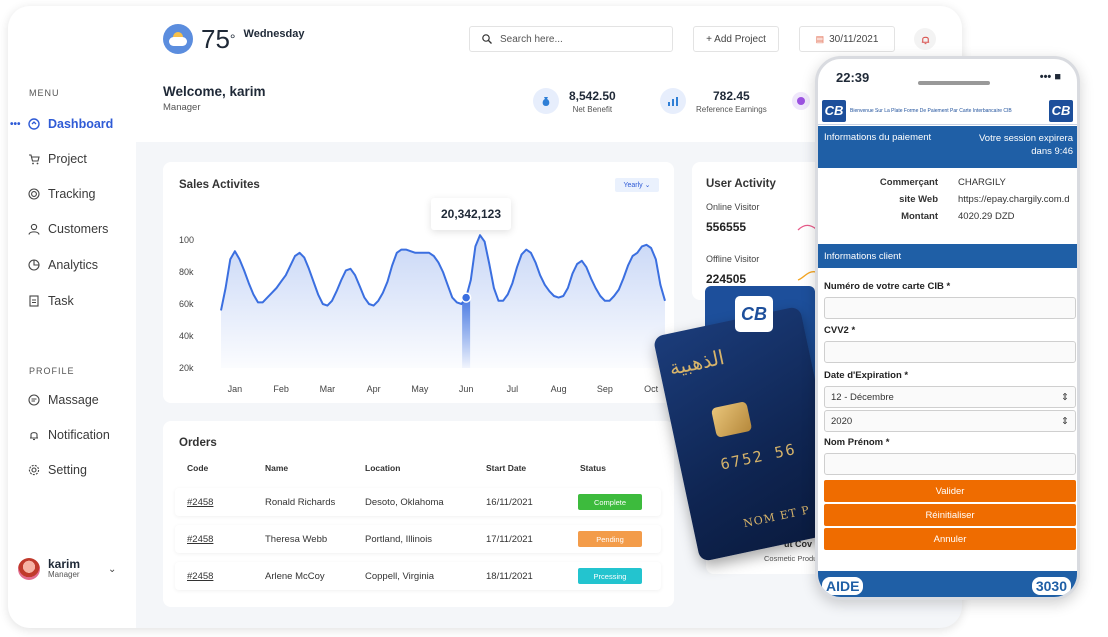 This screenshot has height=637, width=1108. I want to click on sidebar-item-analytics: Analytics, so click(63, 265).